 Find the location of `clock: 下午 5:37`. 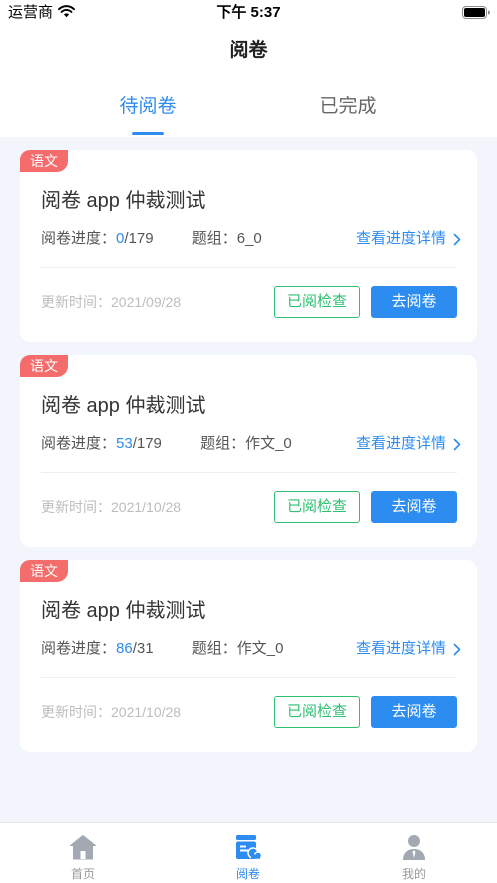

clock: 下午 5:37 is located at coordinates (248, 12).